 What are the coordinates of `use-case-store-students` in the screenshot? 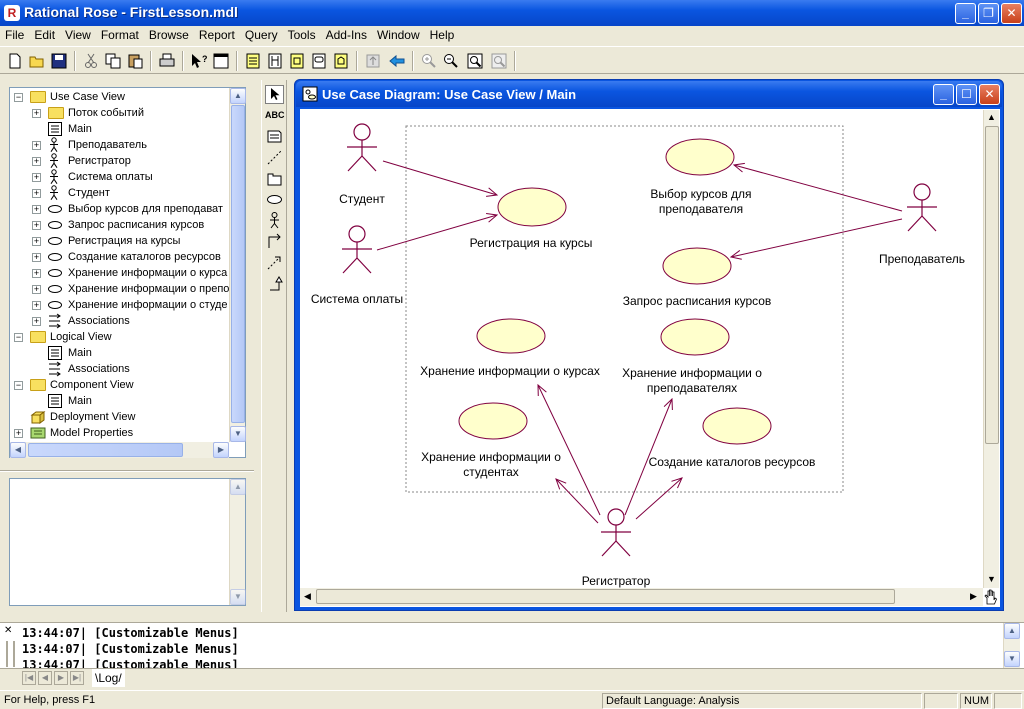 It's located at (493, 421).